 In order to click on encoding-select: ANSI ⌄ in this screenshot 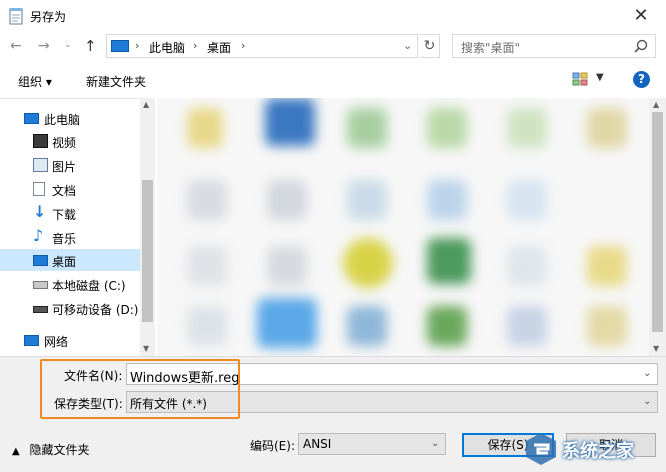, I will do `click(372, 444)`.